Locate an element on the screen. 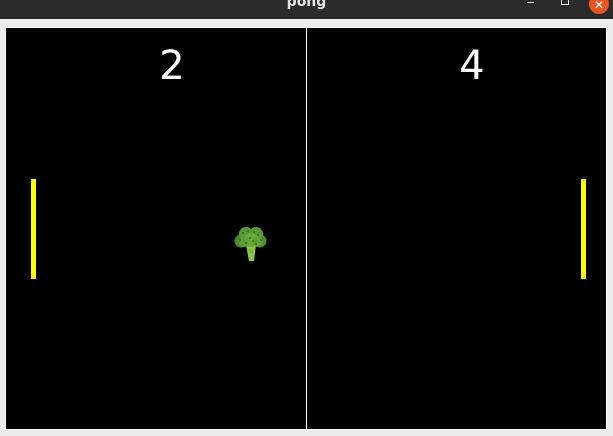 The image size is (613, 436). maximize-icon is located at coordinates (565, 2).